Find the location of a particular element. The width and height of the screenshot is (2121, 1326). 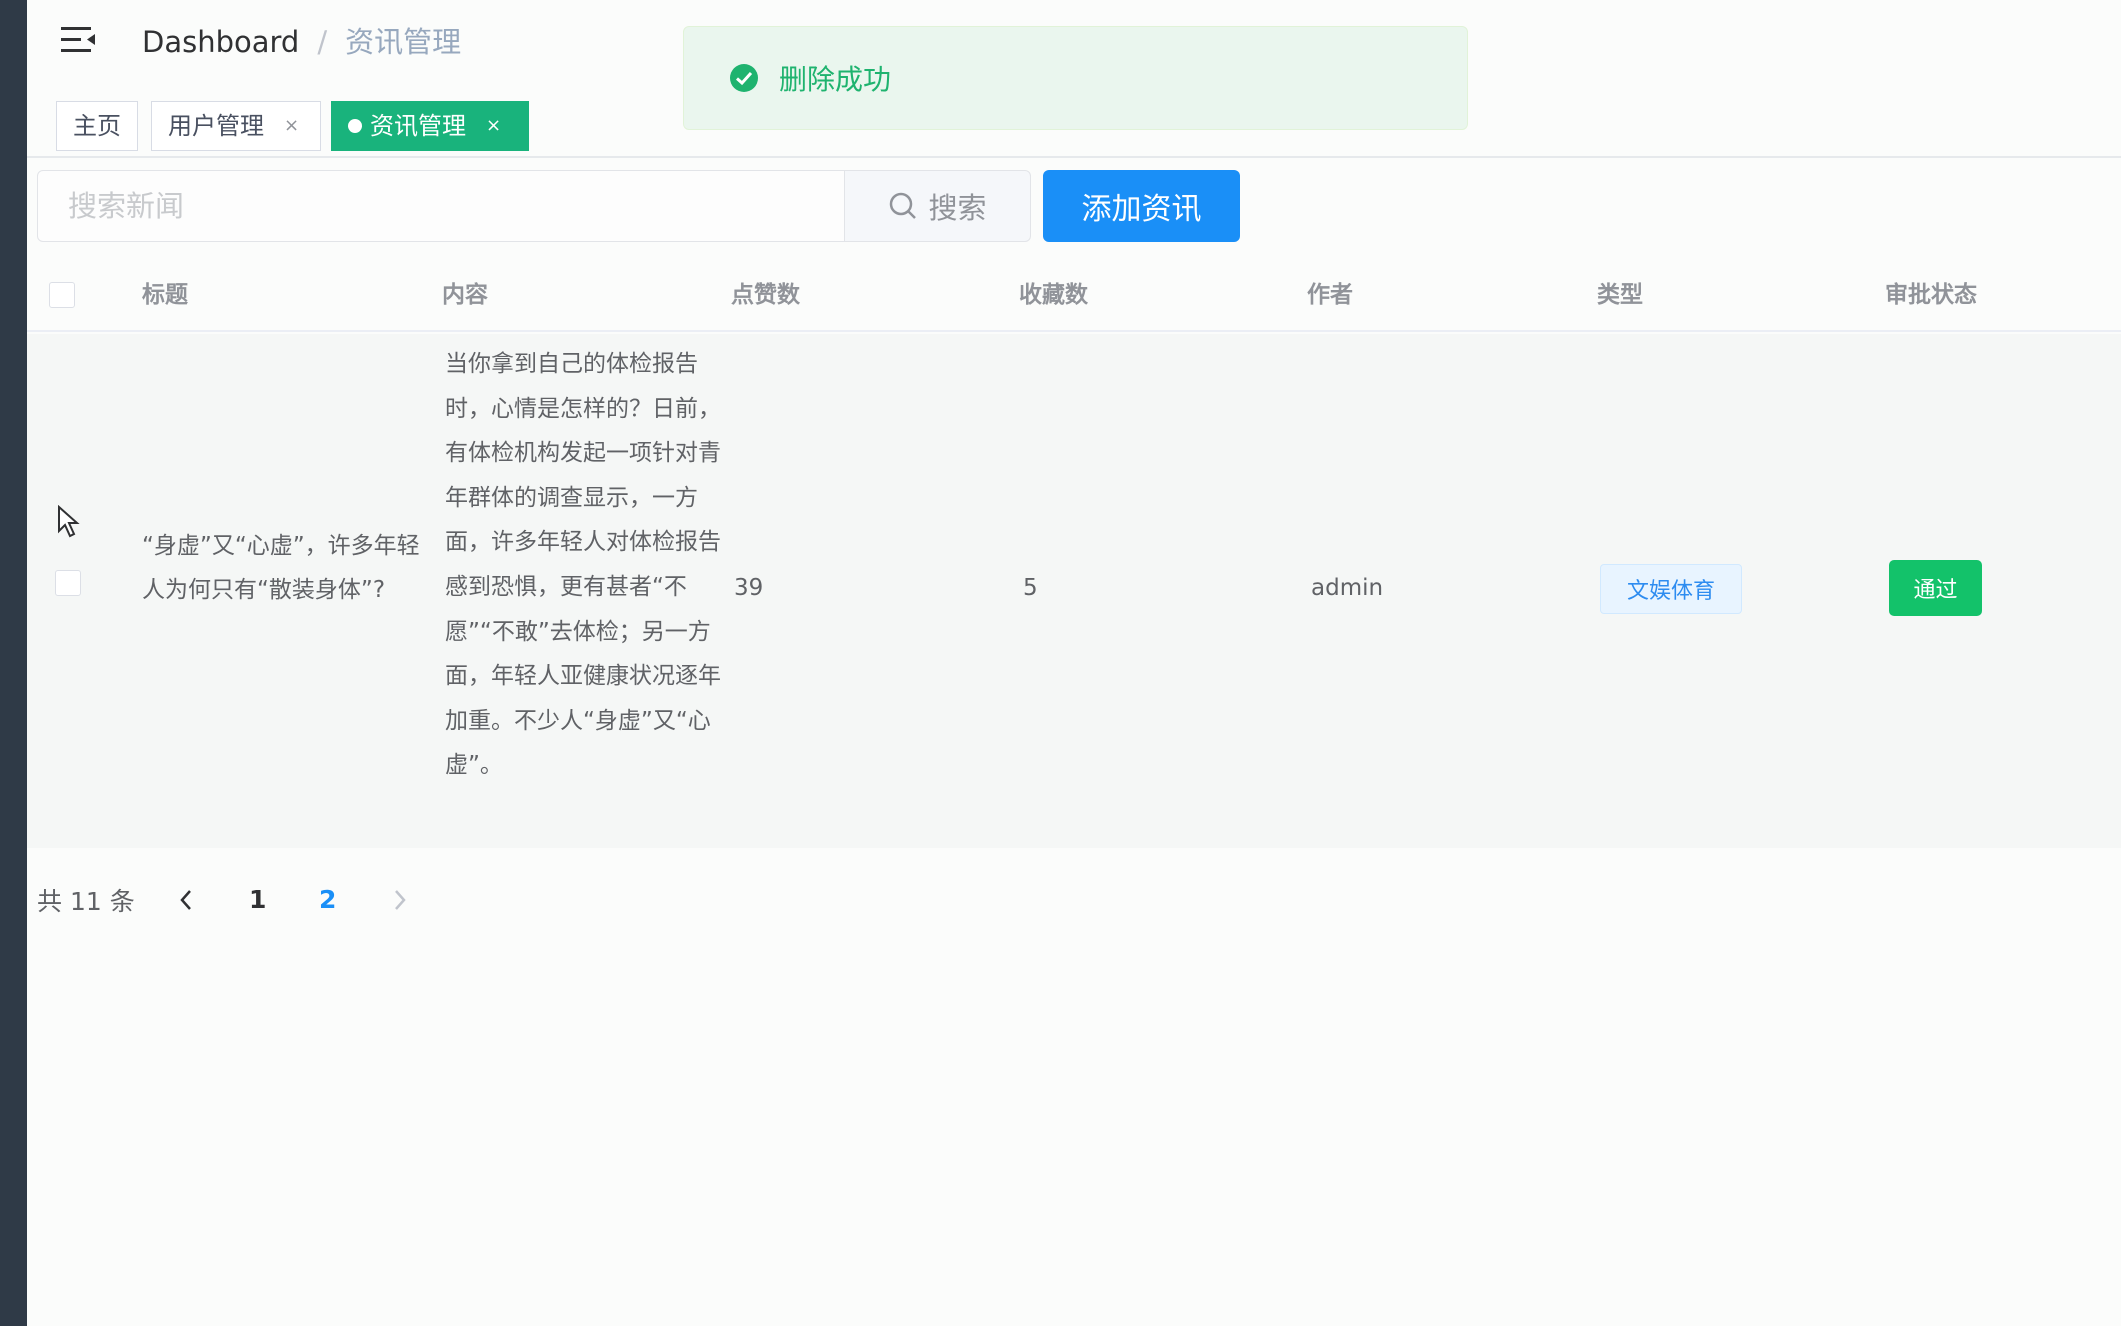

check-circle-icon is located at coordinates (744, 78).